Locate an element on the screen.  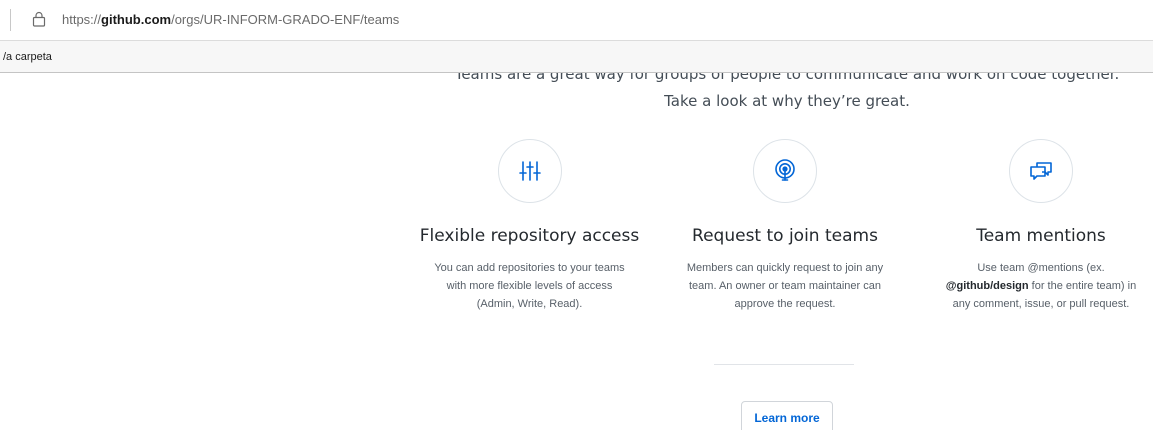
desc-line: Members can quickly request to join any is located at coordinates (785, 268).